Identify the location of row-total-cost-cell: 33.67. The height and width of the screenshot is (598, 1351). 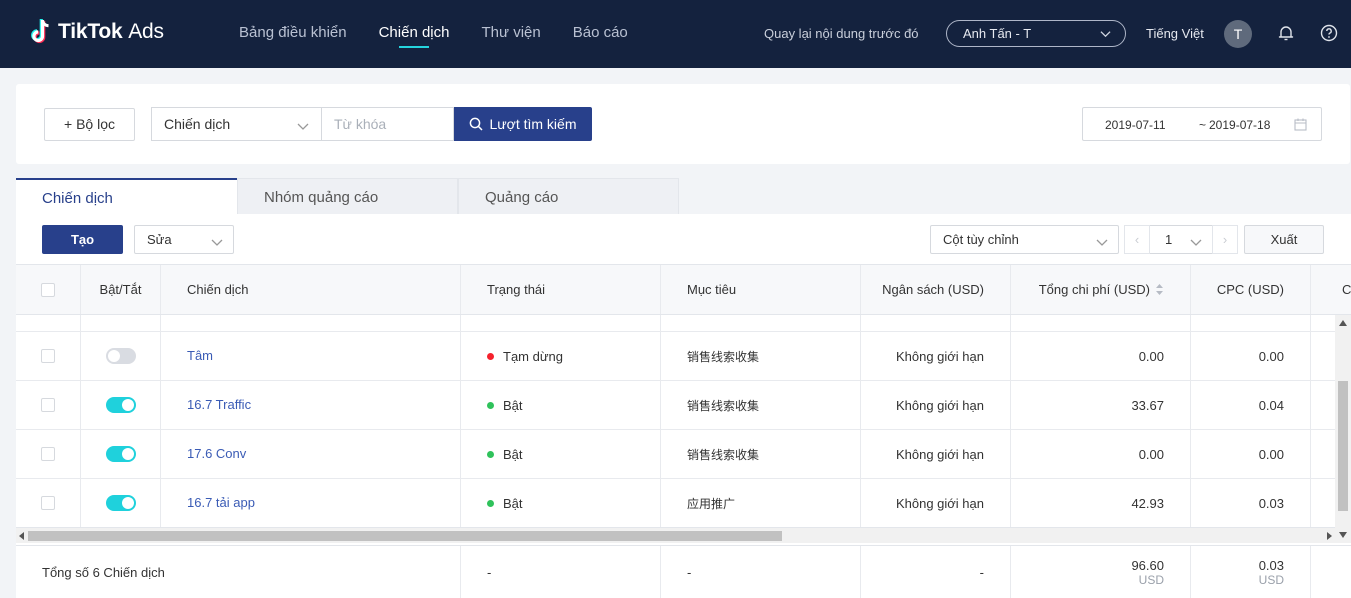
(1101, 405).